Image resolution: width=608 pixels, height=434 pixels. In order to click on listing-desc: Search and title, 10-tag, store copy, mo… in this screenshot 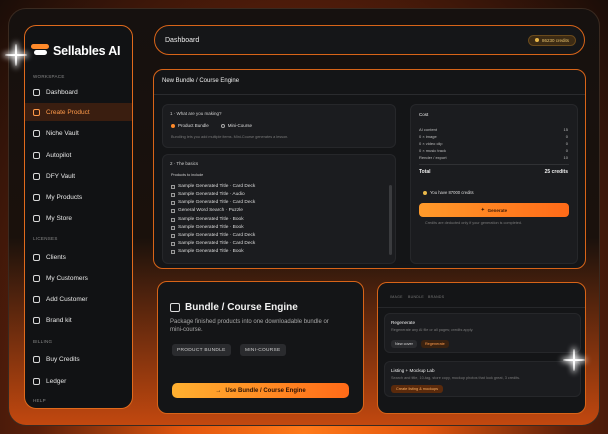, I will do `click(456, 378)`.